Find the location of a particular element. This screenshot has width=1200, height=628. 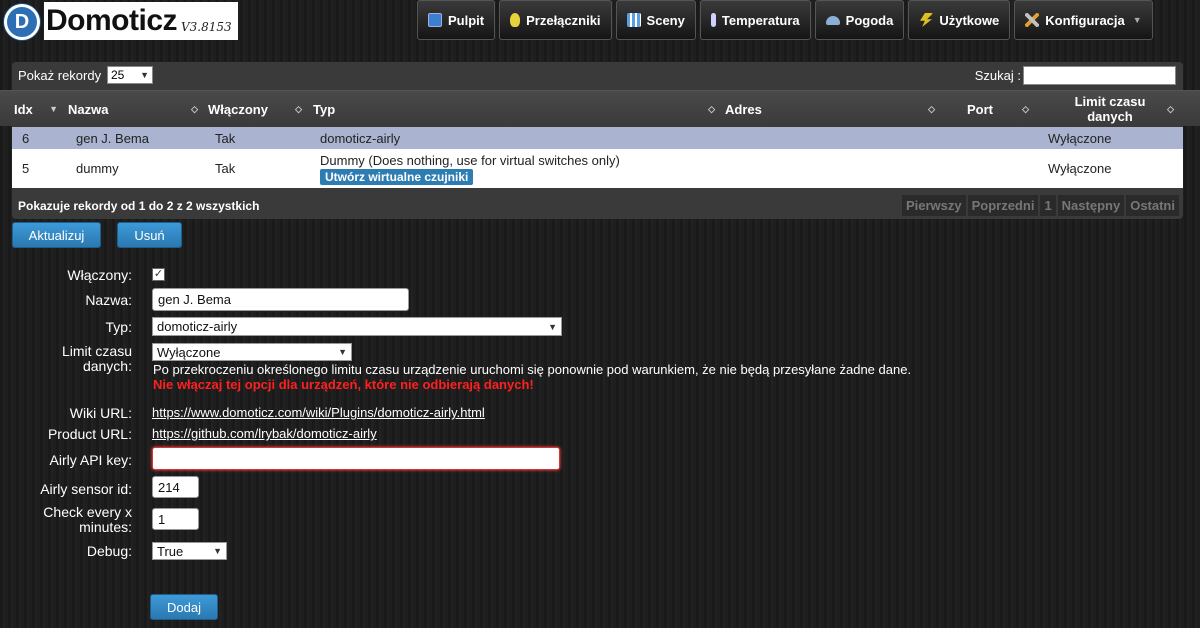

cell-name: gen J. Bema is located at coordinates (112, 138).